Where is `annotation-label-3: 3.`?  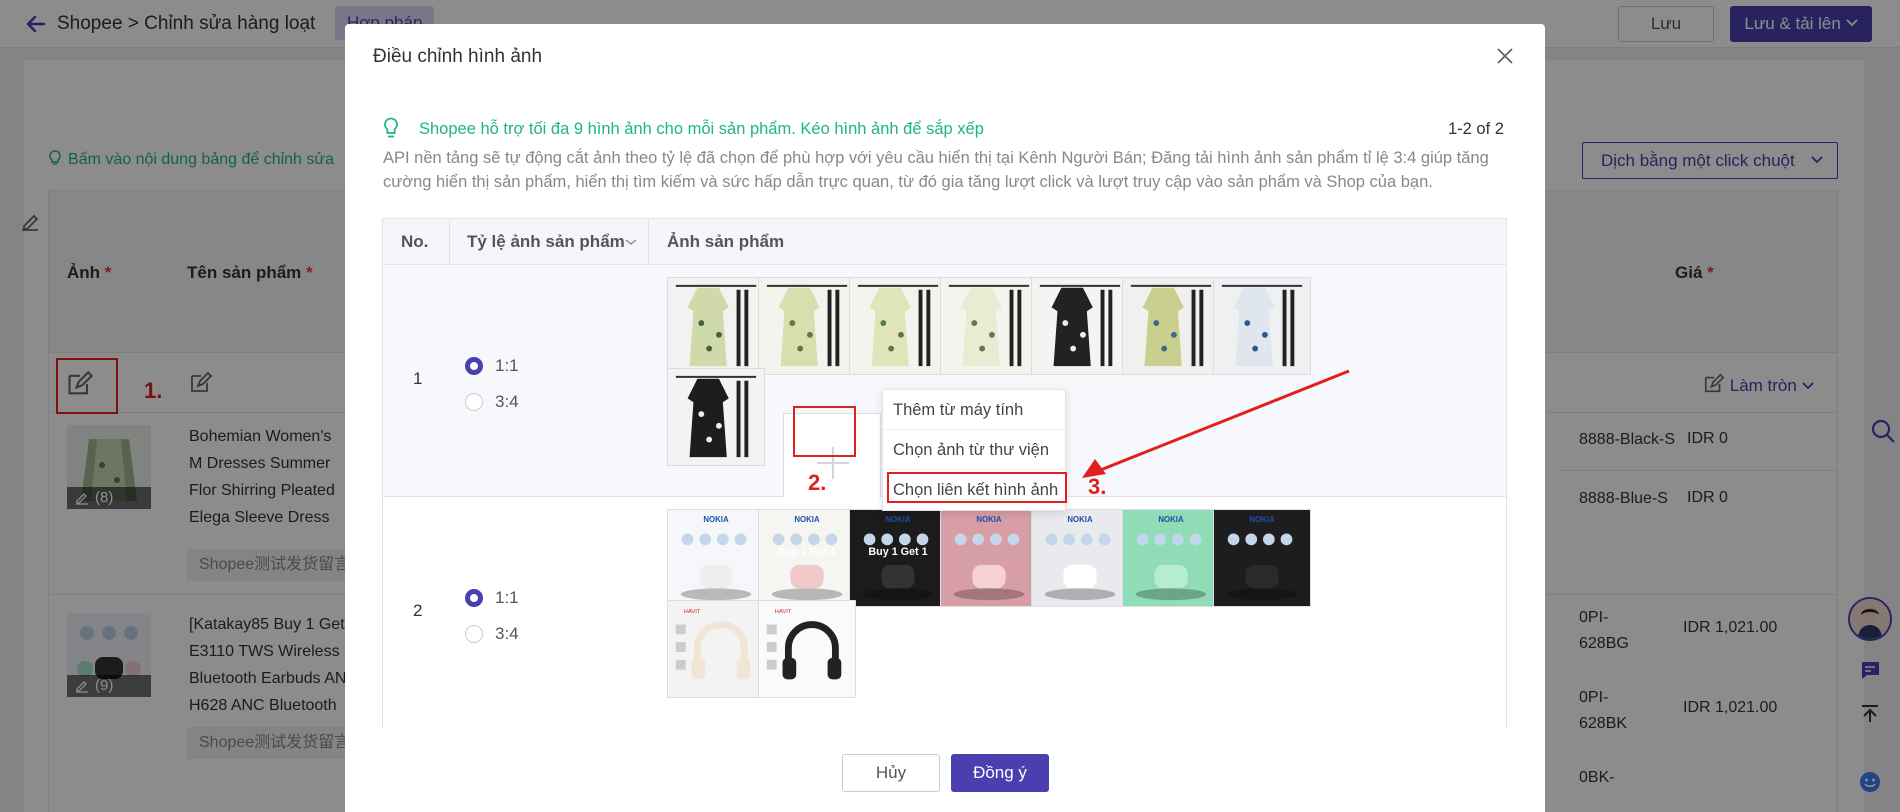
annotation-label-3: 3. is located at coordinates (1097, 486).